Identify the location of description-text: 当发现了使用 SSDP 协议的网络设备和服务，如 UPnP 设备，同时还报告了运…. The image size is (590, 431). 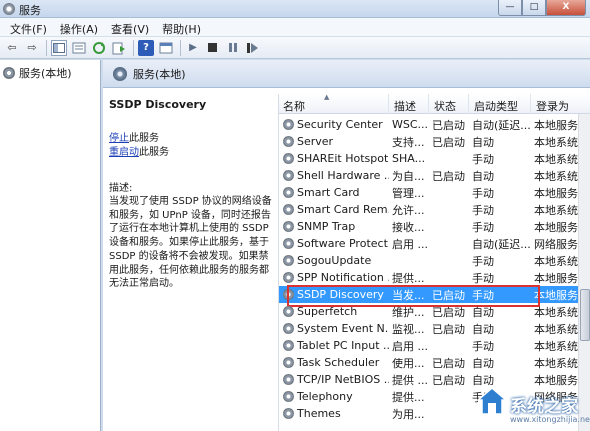
(190, 243).